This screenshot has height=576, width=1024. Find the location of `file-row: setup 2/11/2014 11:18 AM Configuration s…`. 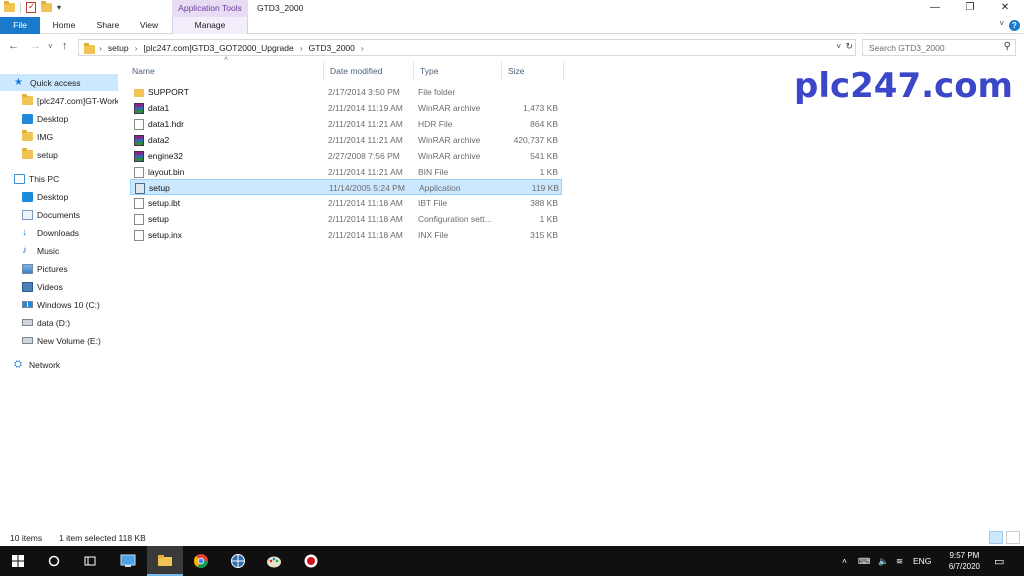

file-row: setup 2/11/2014 11:18 AM Configuration s… is located at coordinates (346, 219).